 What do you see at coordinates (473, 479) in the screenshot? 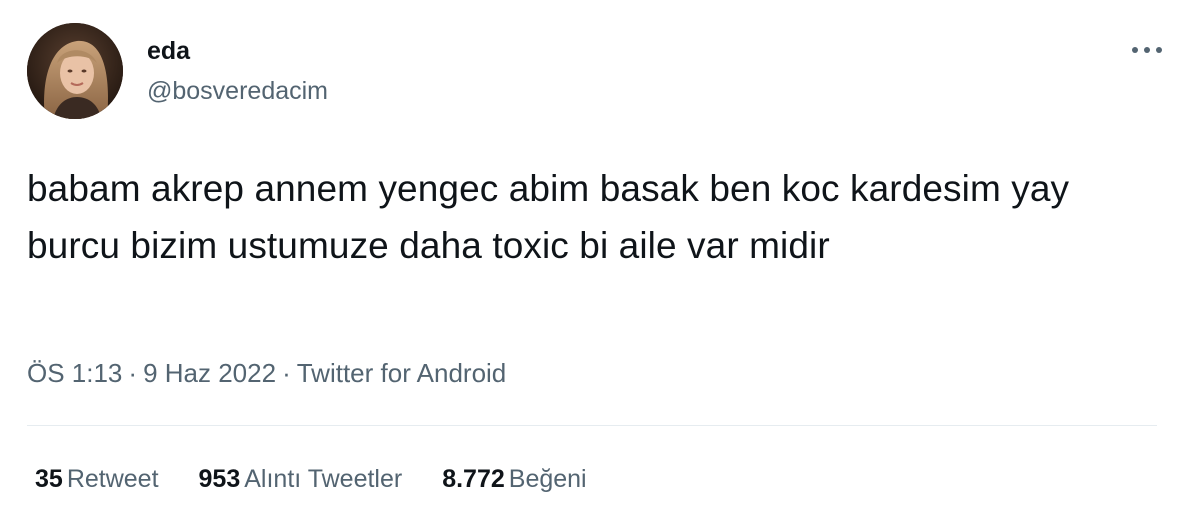
I see `likes-count: 8.772` at bounding box center [473, 479].